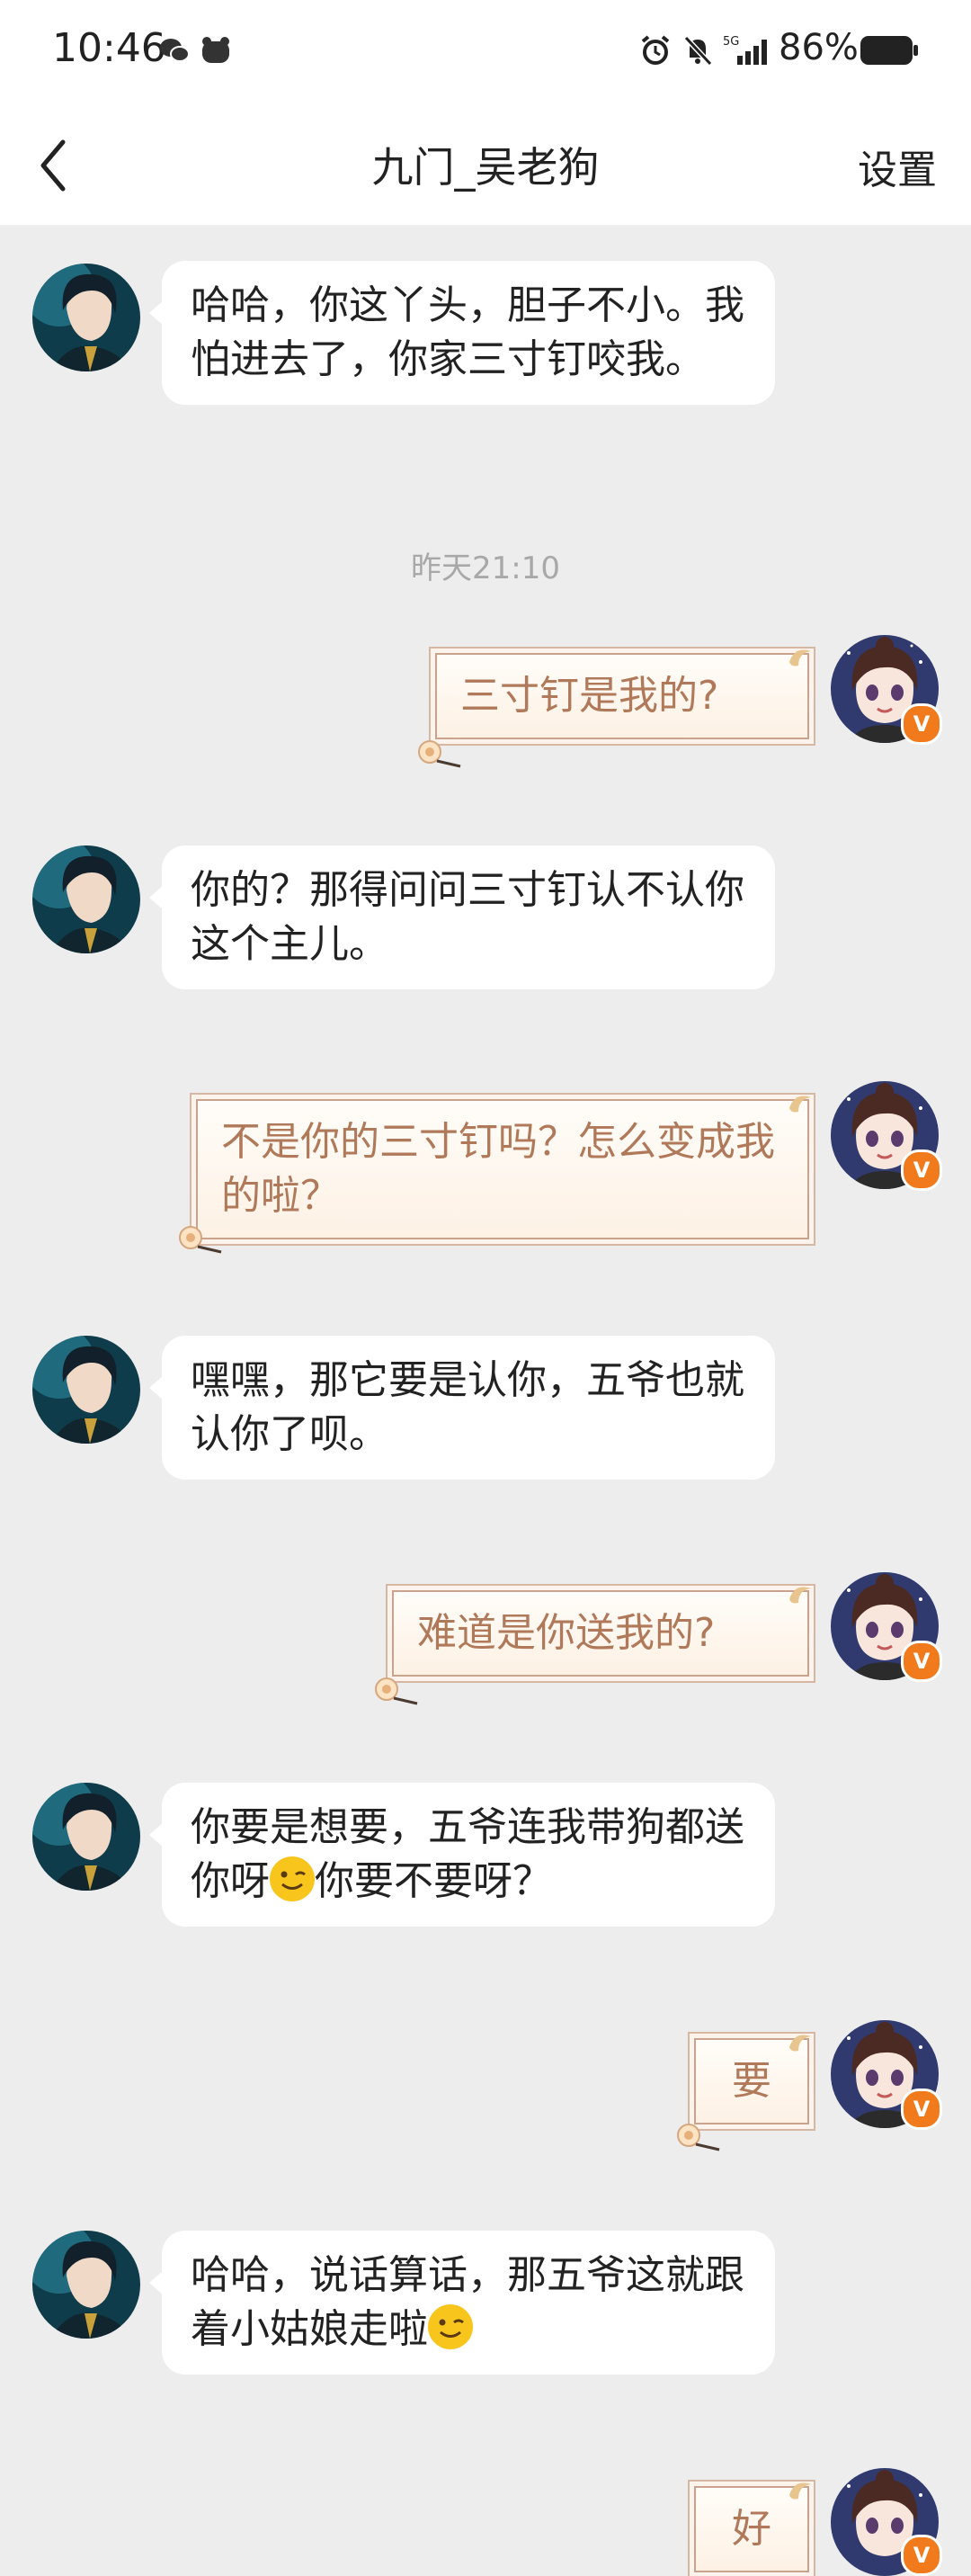 Image resolution: width=971 pixels, height=2576 pixels. I want to click on message-bubble-right: 难道是你送我的?, so click(600, 1633).